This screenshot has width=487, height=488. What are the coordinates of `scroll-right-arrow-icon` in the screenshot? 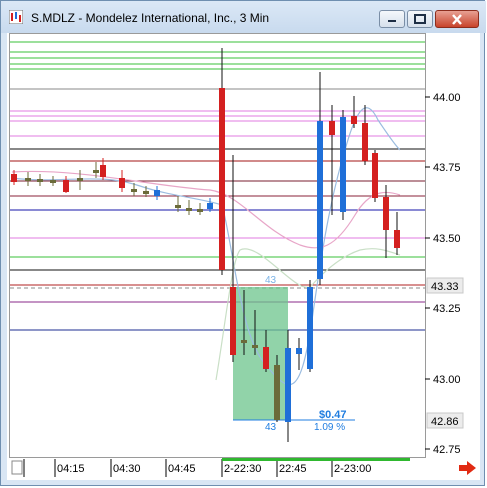 It's located at (467, 468).